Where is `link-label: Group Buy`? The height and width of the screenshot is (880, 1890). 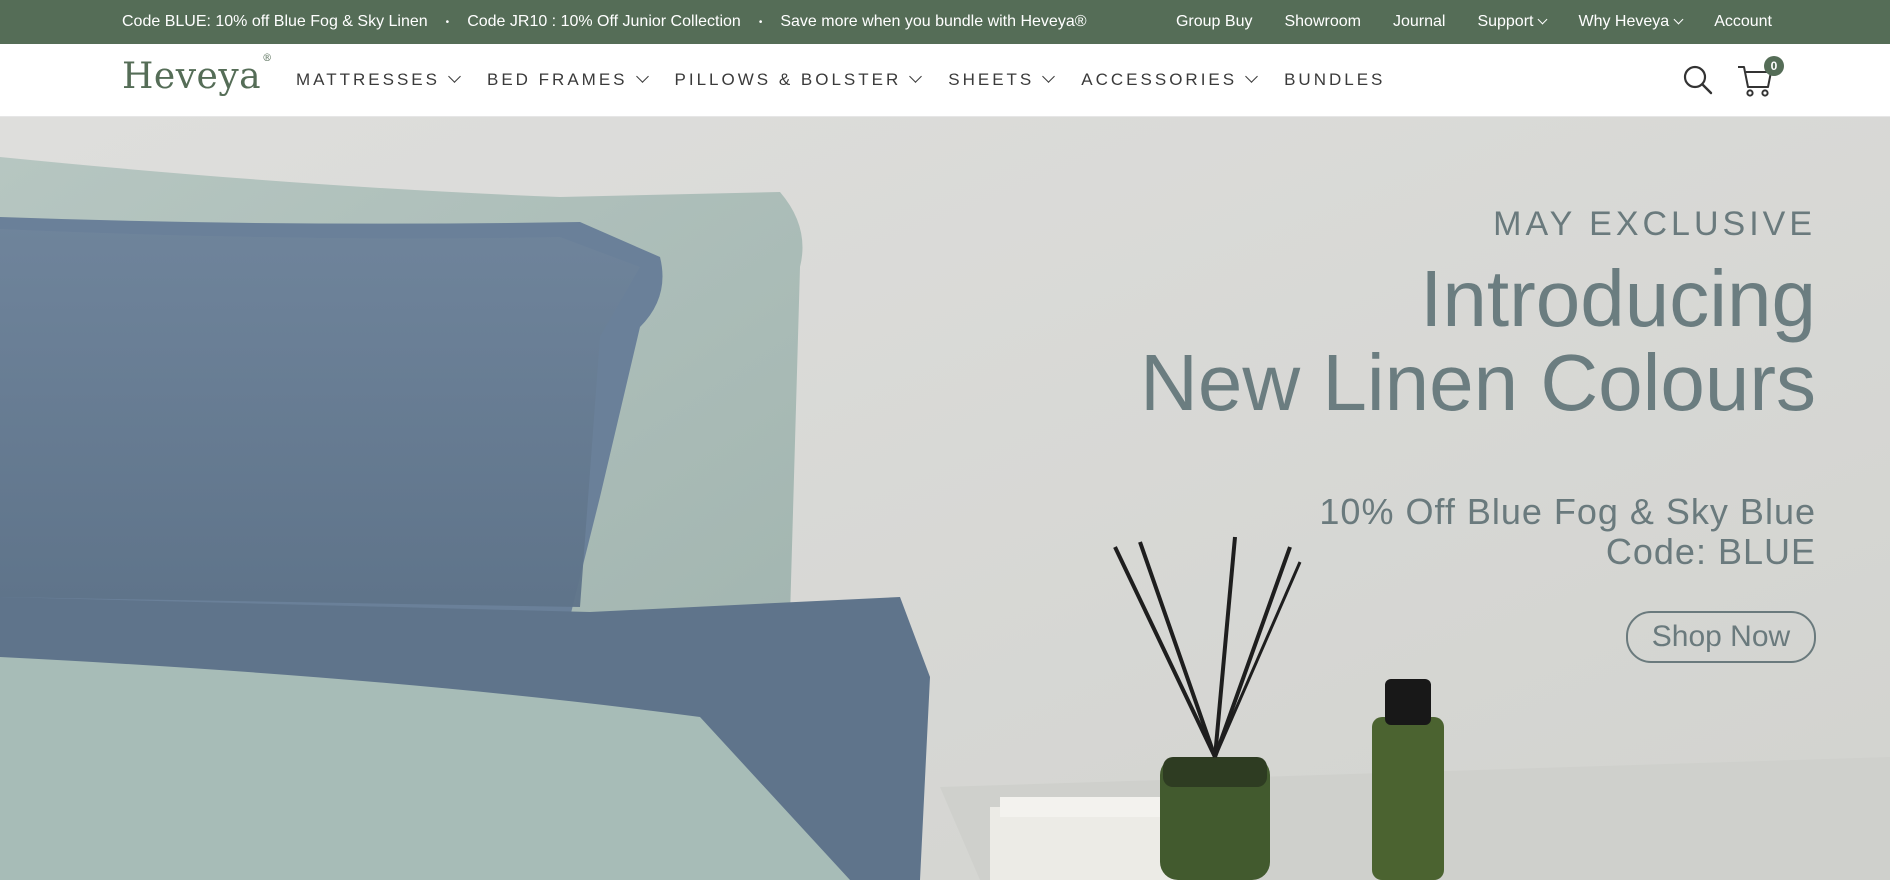 link-label: Group Buy is located at coordinates (1214, 21).